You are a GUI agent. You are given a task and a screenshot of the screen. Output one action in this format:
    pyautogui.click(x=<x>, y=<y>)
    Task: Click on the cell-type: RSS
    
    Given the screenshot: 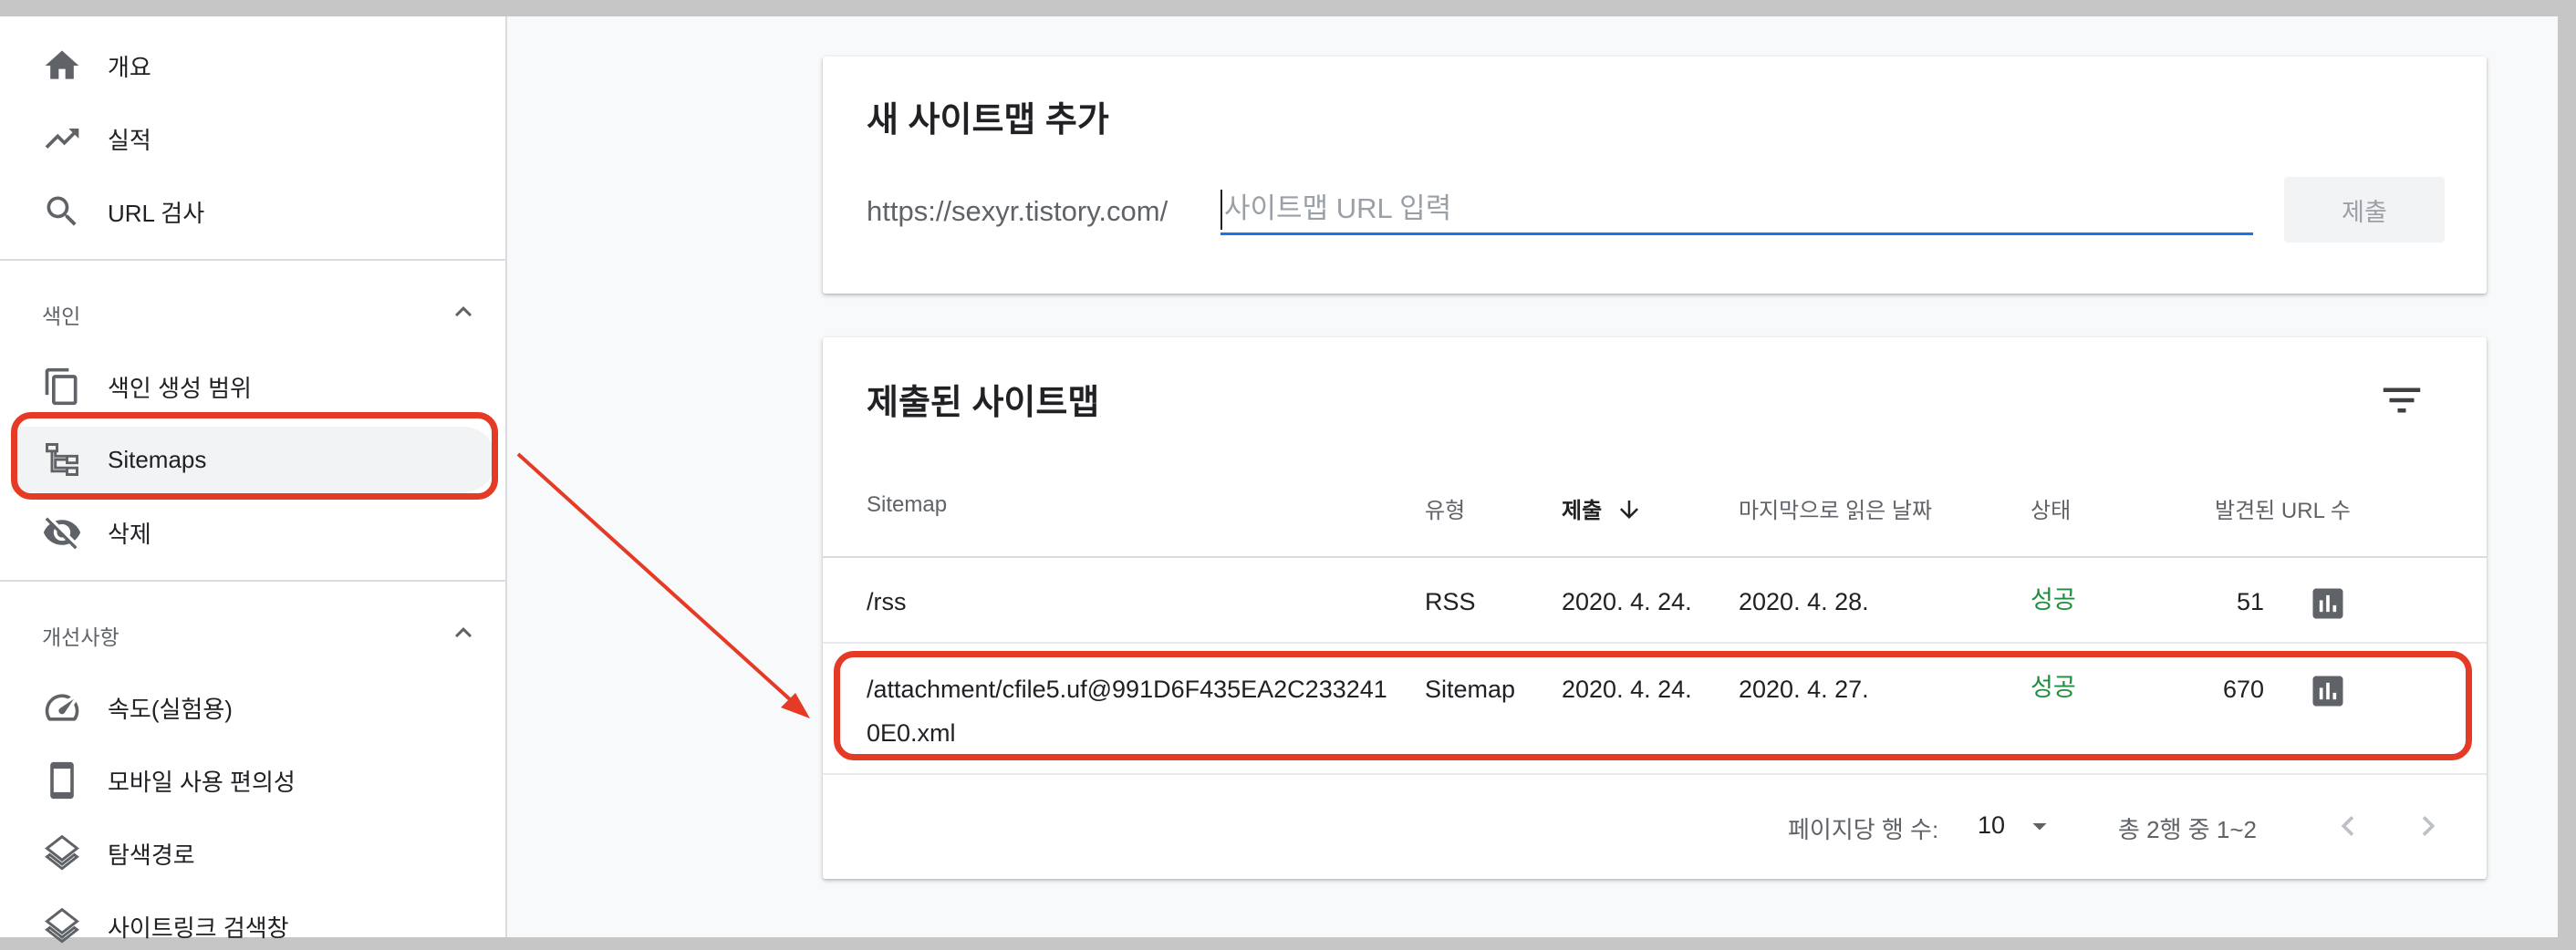 What is the action you would take?
    pyautogui.click(x=1450, y=601)
    